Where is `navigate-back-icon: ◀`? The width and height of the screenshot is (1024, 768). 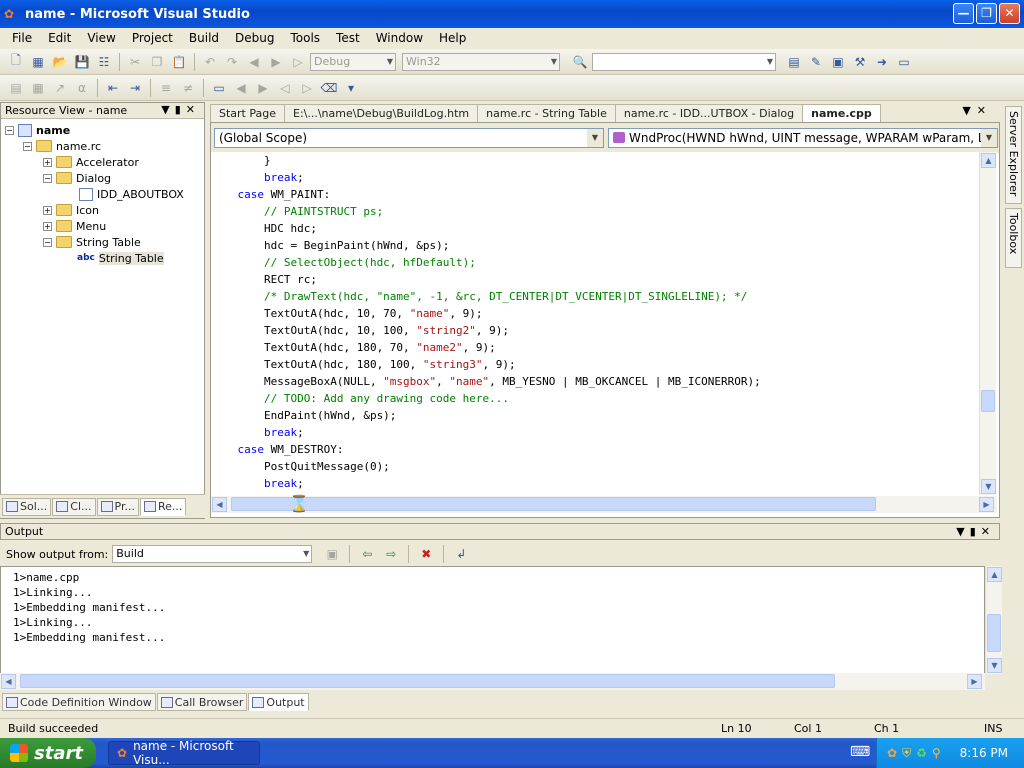
navigate-back-icon: ◀ is located at coordinates (254, 62).